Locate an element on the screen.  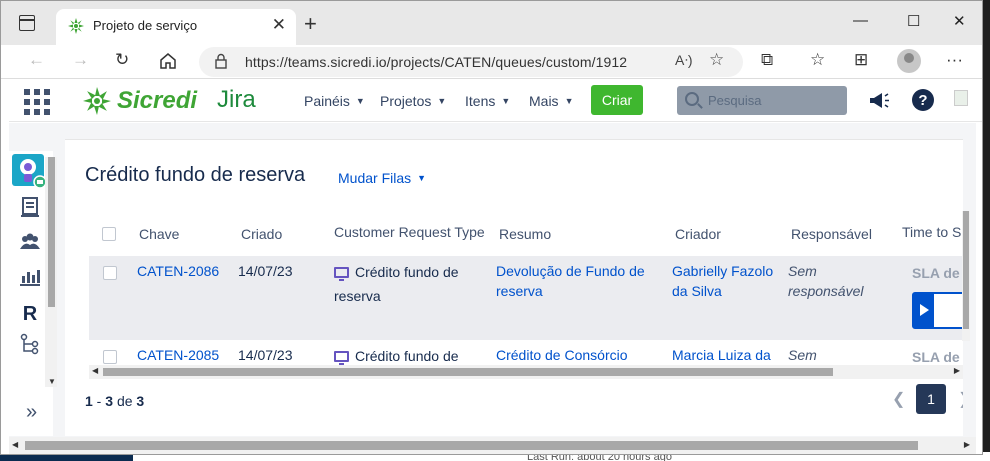
next-page-icon: ❯ is located at coordinates (960, 399).